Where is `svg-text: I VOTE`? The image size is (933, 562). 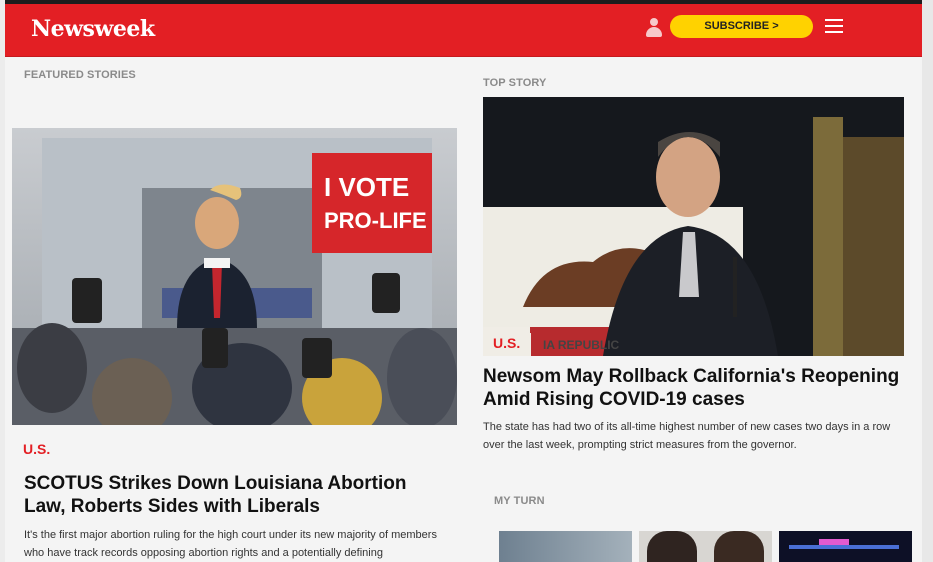
svg-text: I VOTE is located at coordinates (366, 187).